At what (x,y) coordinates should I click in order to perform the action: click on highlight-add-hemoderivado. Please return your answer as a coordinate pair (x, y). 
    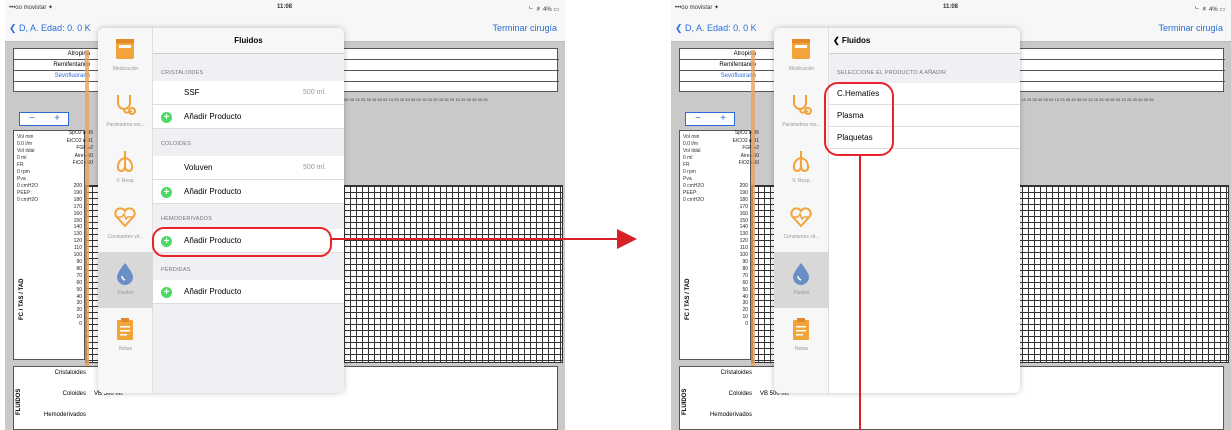
    Looking at the image, I should click on (242, 242).